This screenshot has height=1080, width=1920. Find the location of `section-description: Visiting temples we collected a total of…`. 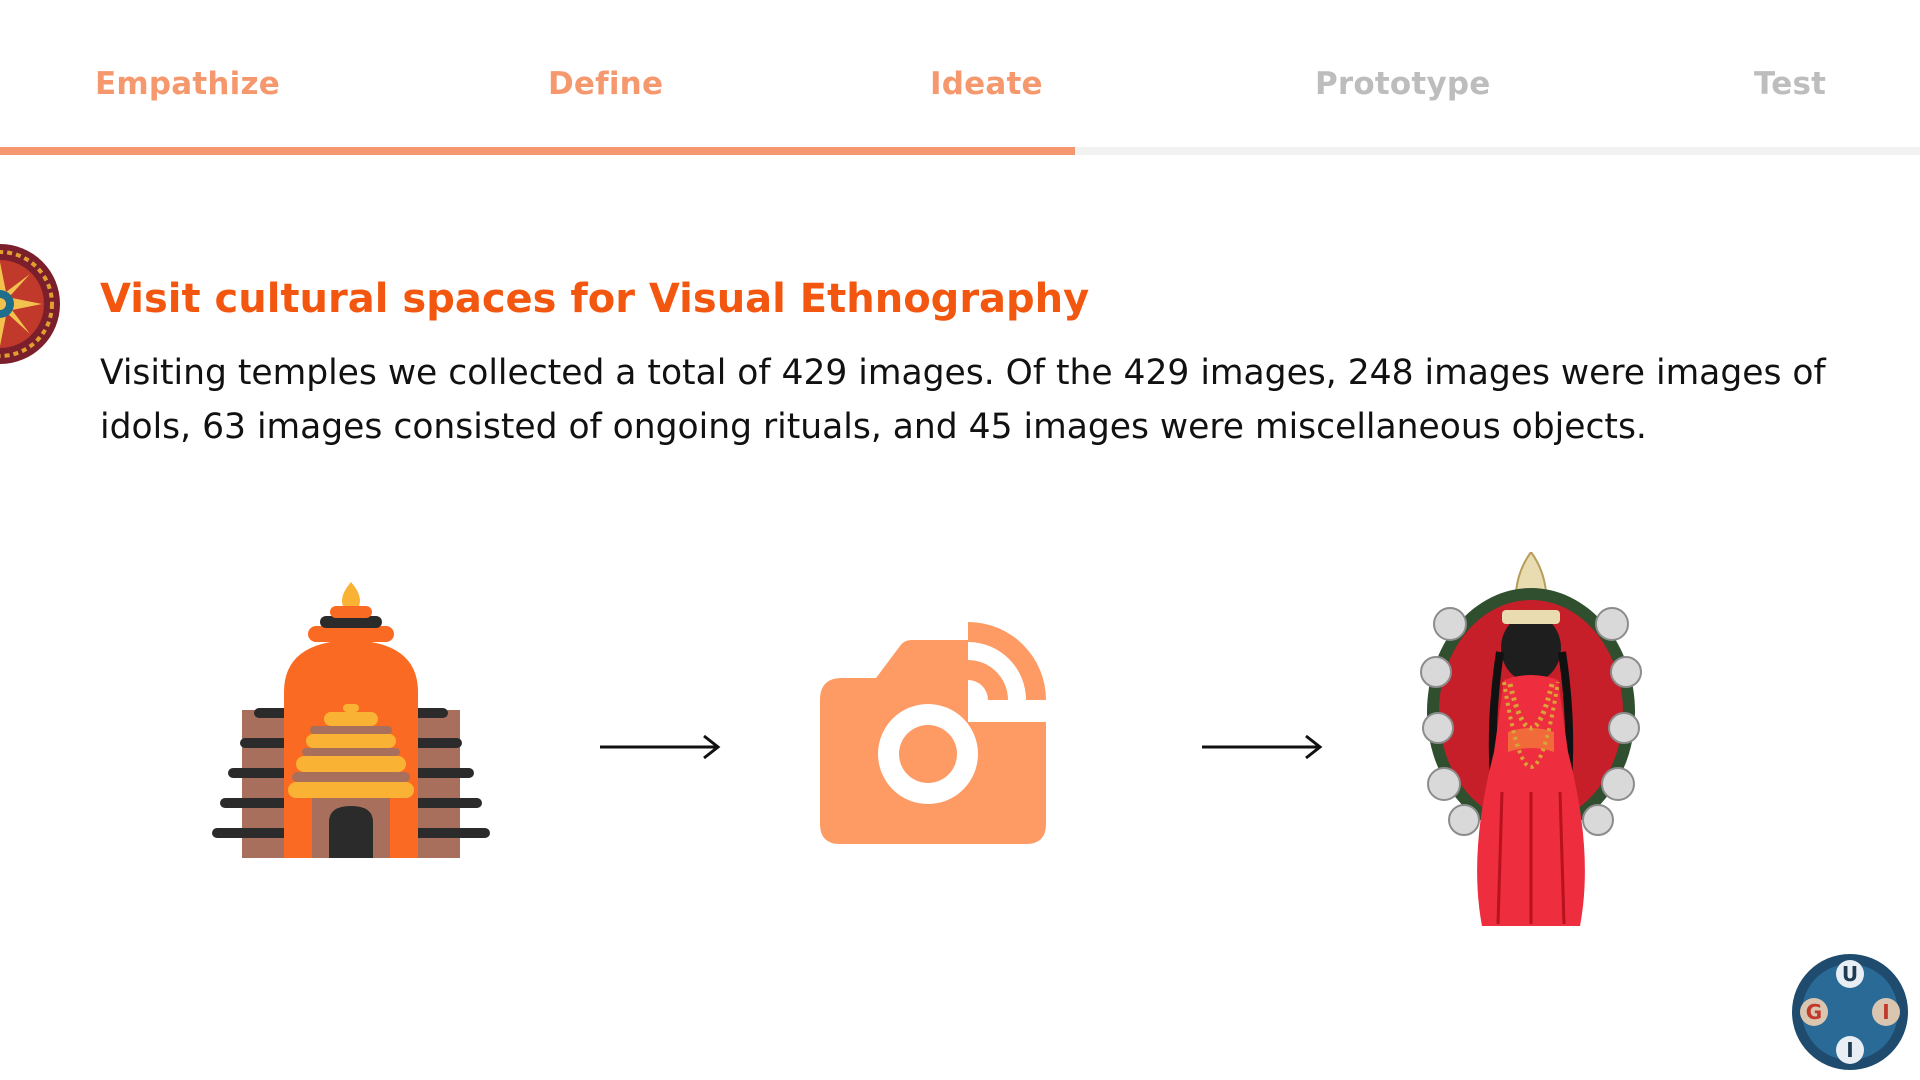

section-description: Visiting temples we collected a total of… is located at coordinates (963, 400).